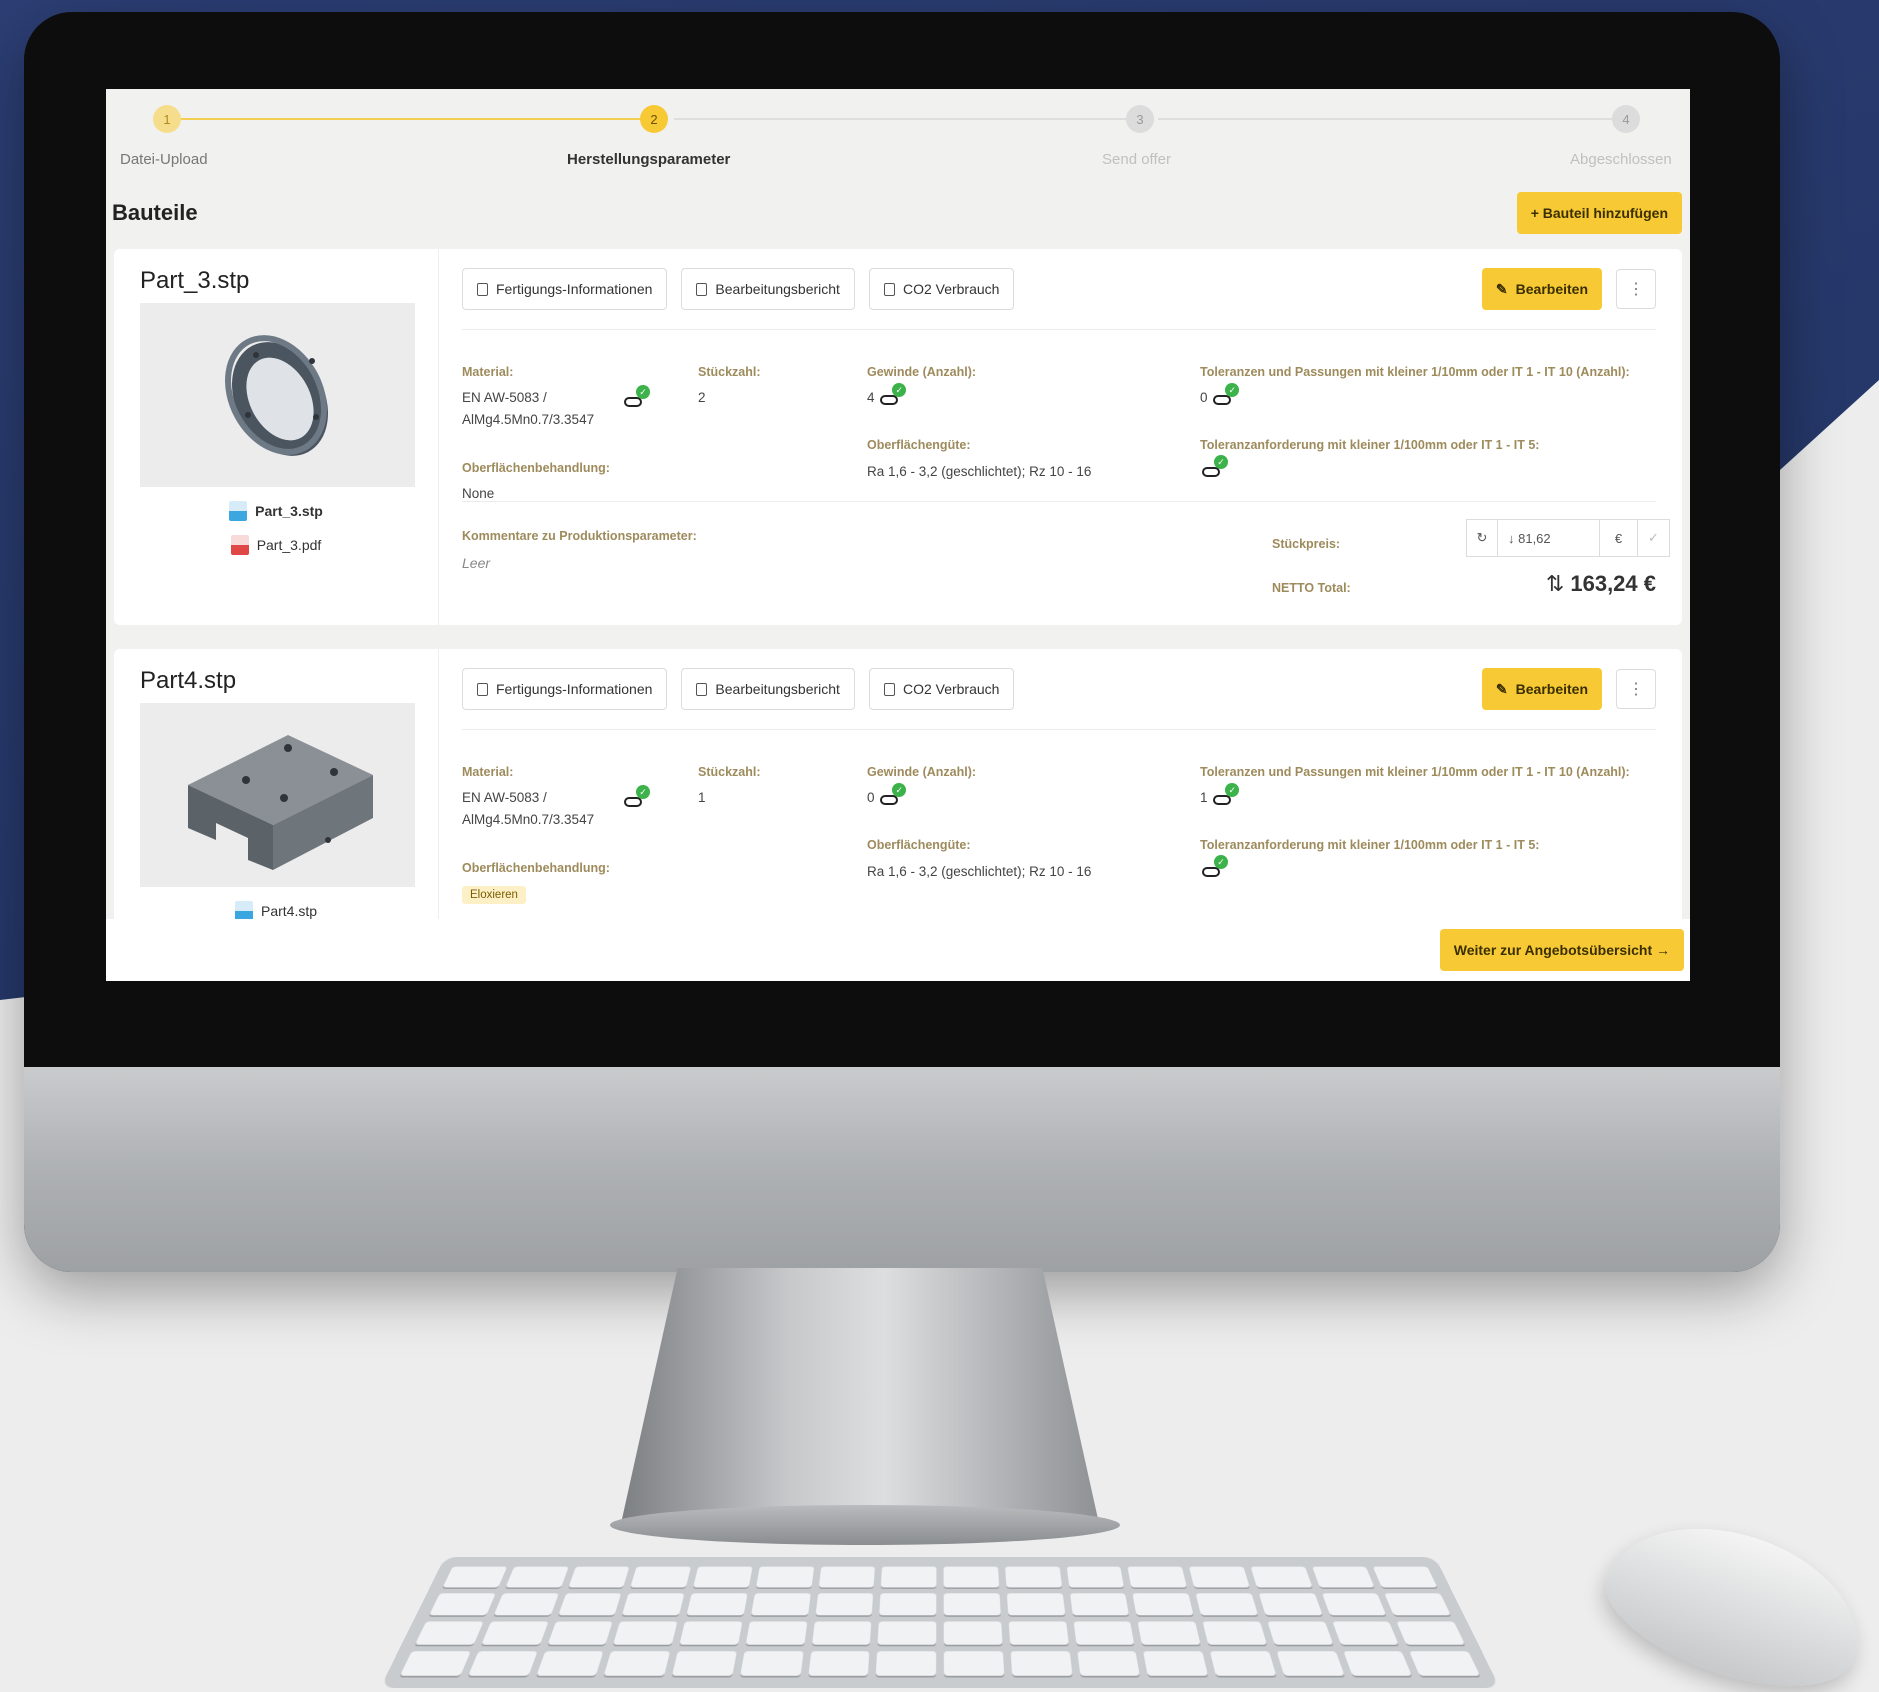 Image resolution: width=1879 pixels, height=1692 pixels. Describe the element at coordinates (729, 772) in the screenshot. I see `stueckzahl-label: Stückzahl:` at that location.